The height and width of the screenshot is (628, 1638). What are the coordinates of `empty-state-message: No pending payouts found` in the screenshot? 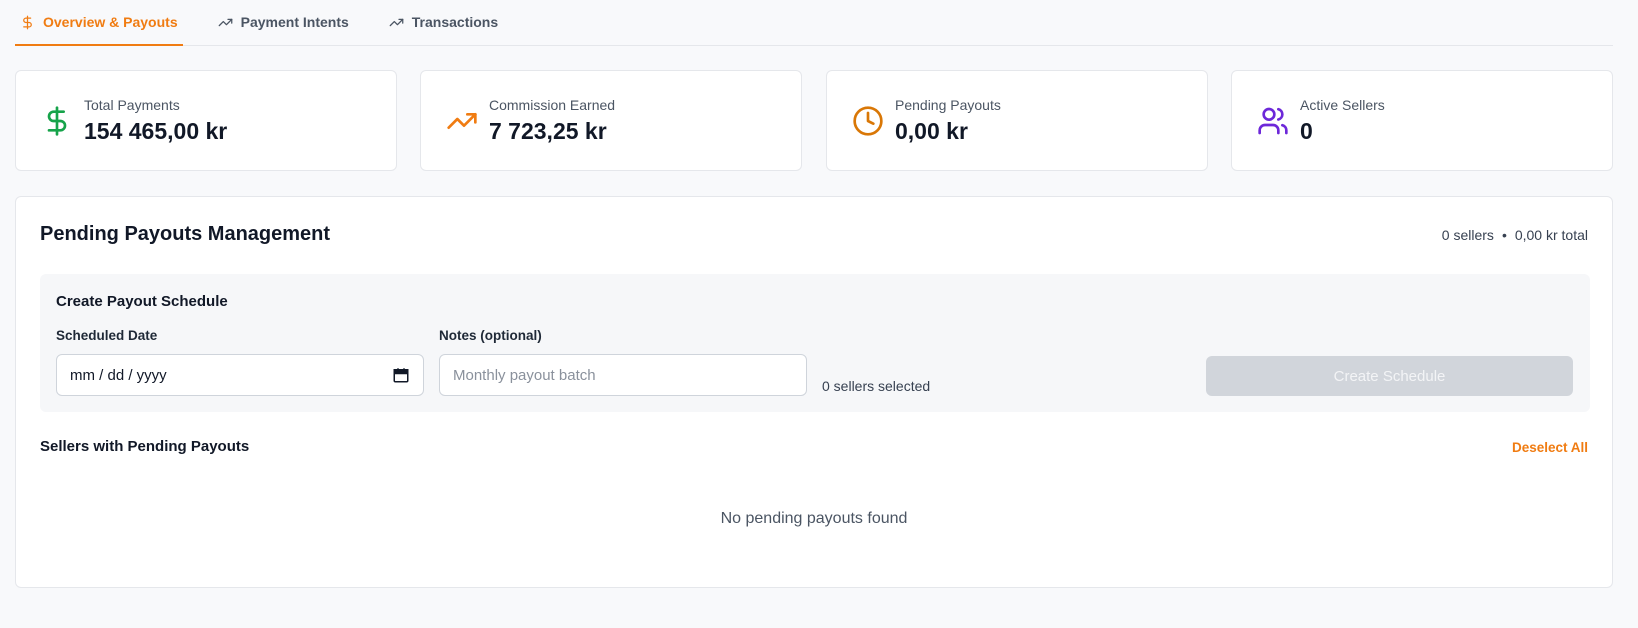 It's located at (814, 518).